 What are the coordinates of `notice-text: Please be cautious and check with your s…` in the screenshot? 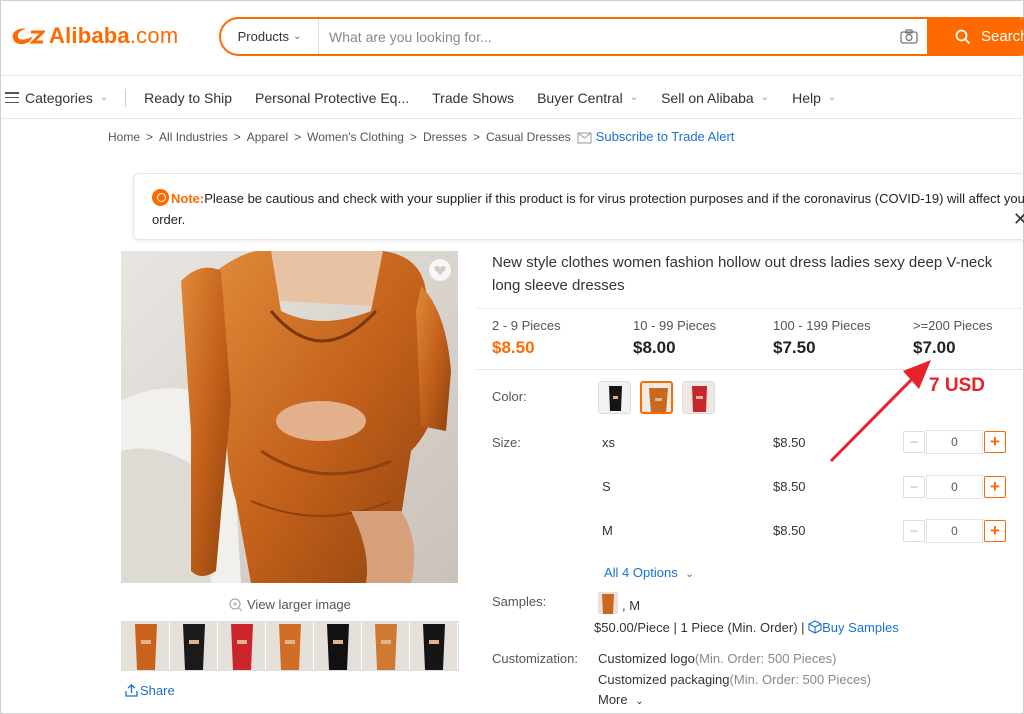 It's located at (588, 209).